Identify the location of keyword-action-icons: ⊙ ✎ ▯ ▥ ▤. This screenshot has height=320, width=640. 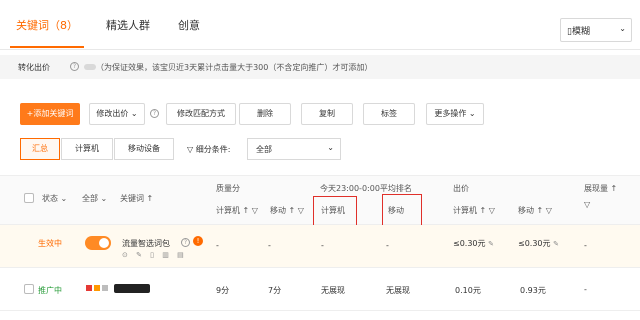
(154, 255).